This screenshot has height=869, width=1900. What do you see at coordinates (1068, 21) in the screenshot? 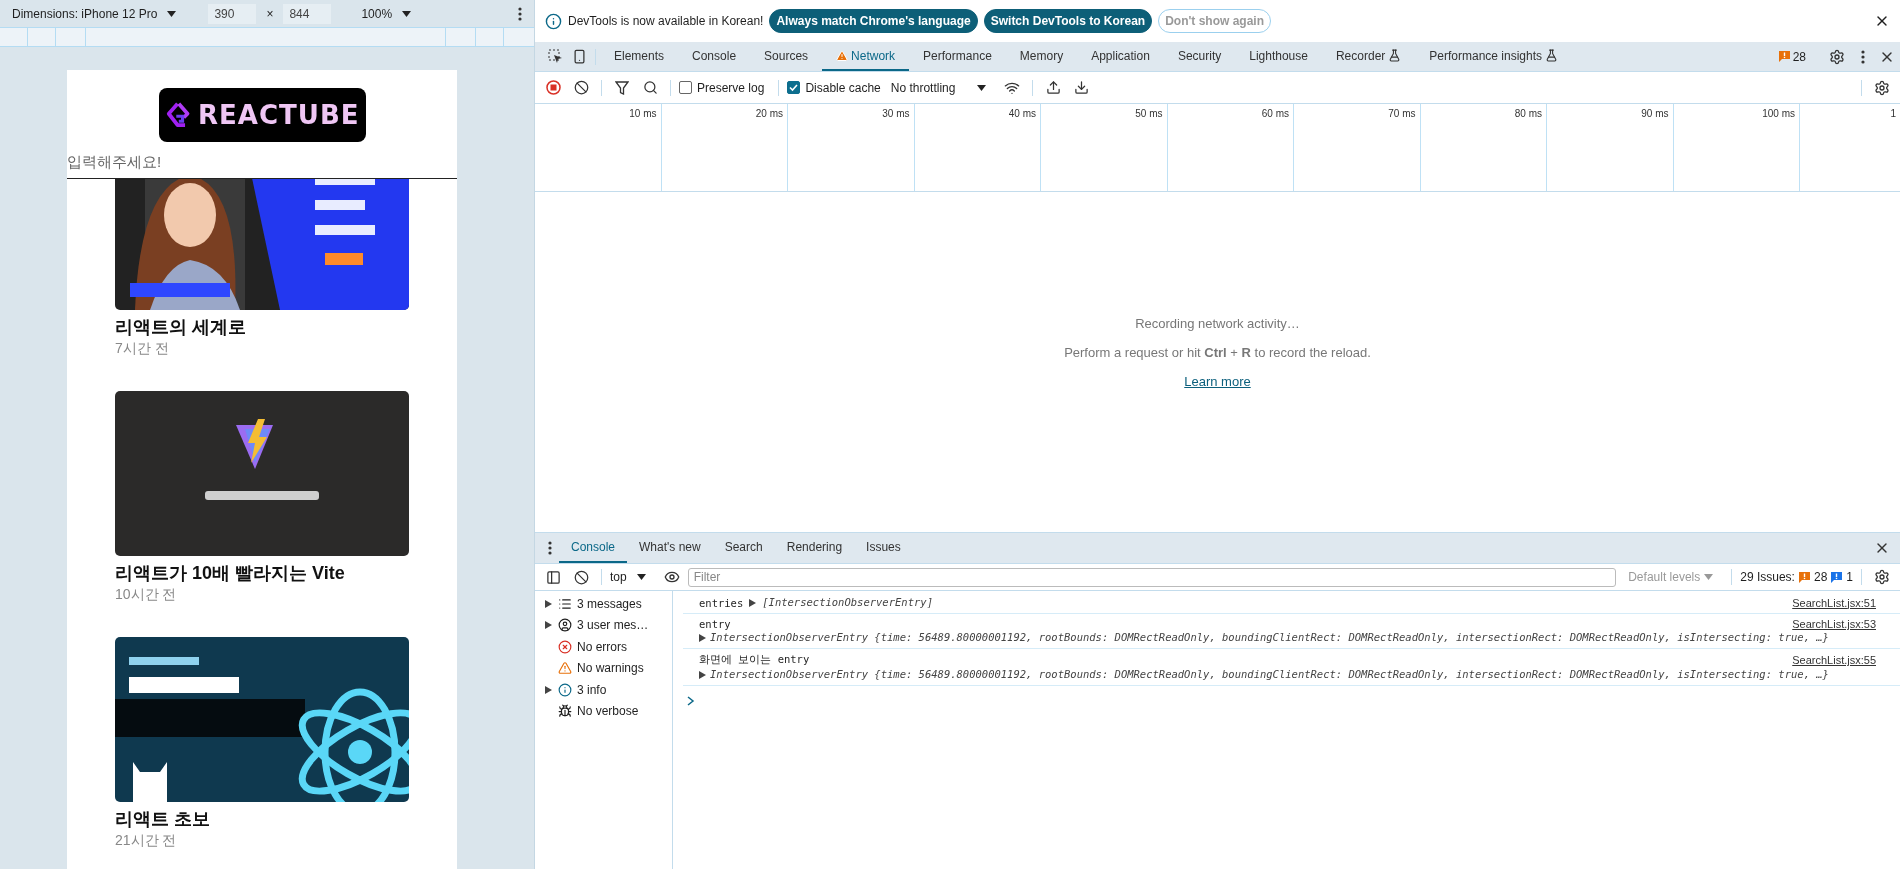
I see `infobar-button: Switch DevTools to Korean` at bounding box center [1068, 21].